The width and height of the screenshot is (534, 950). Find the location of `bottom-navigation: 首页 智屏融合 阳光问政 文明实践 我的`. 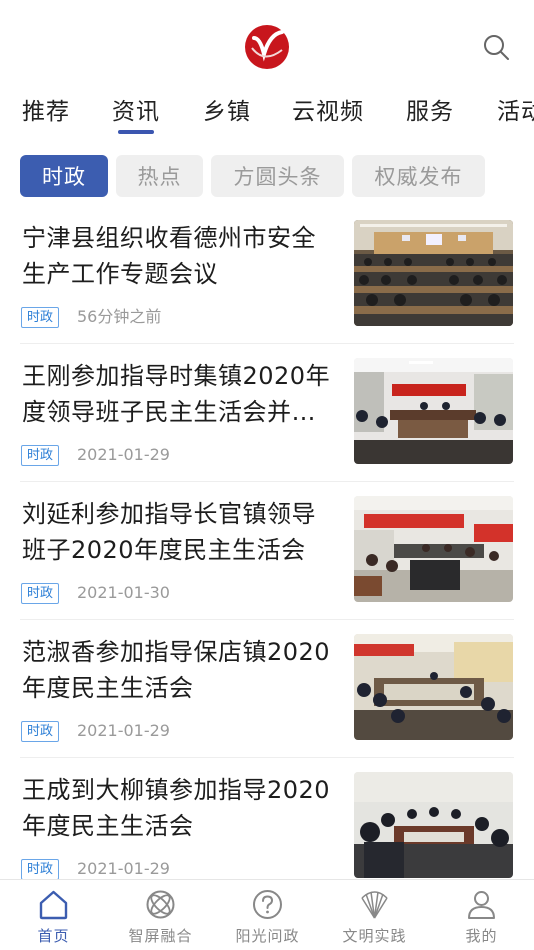

bottom-navigation: 首页 智屏融合 阳光问政 文明实践 我的 is located at coordinates (267, 914).